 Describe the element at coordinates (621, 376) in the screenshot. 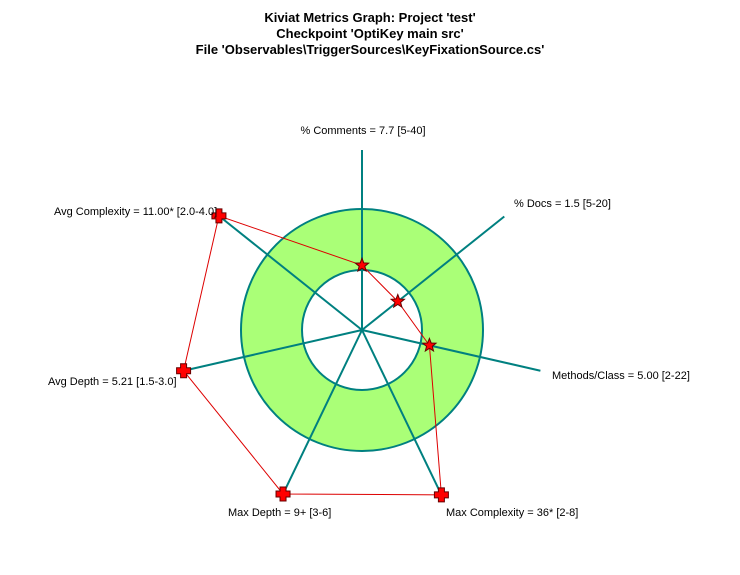

I see `axis-label: Methods/Class = 5.00 [2-22]` at that location.